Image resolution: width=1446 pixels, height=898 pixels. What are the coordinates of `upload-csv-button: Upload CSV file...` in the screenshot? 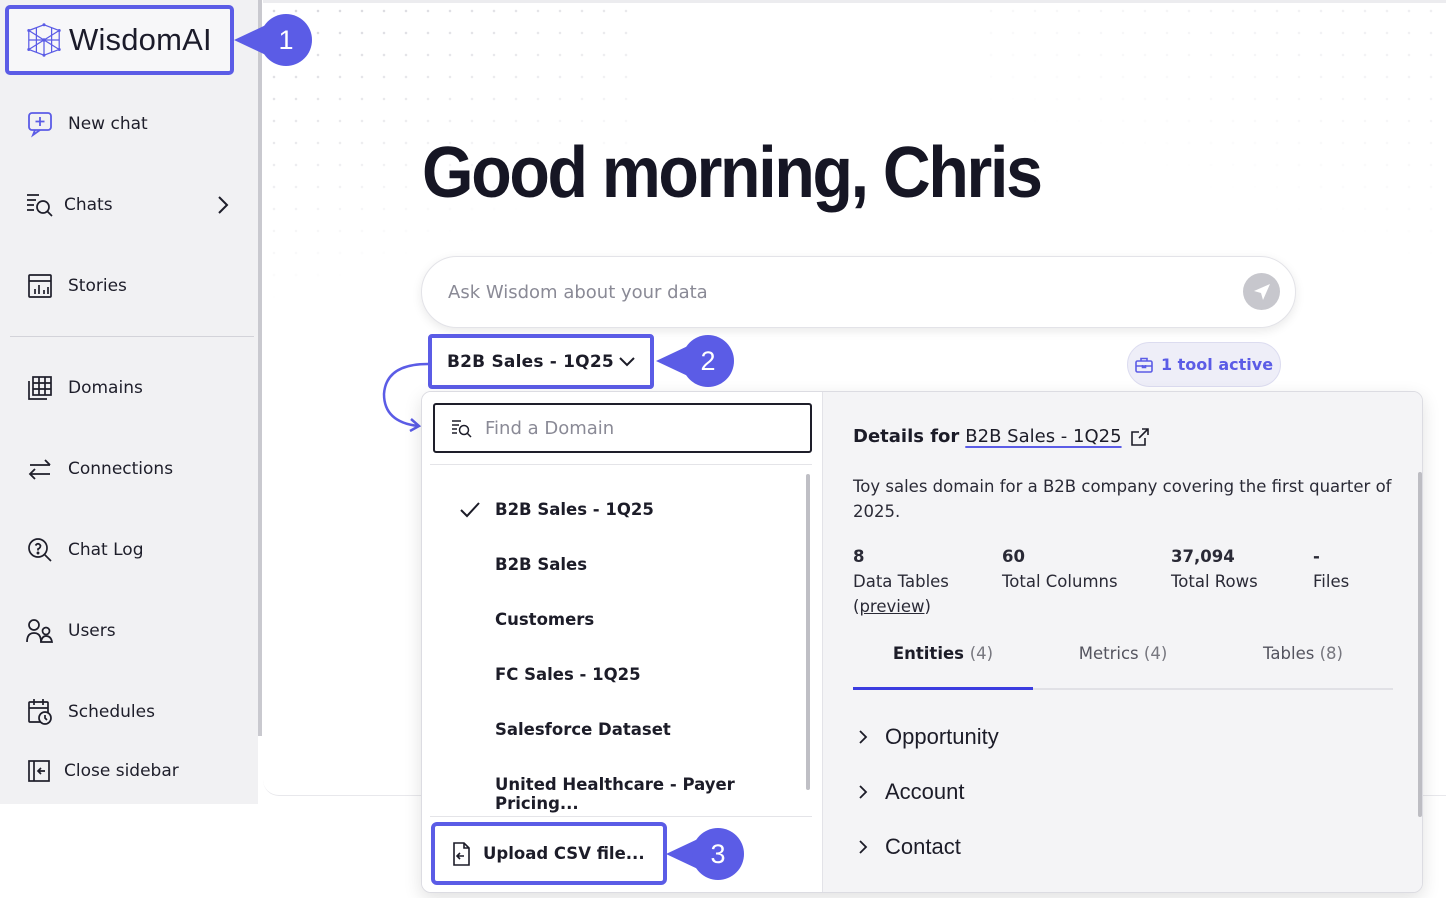 It's located at (549, 853).